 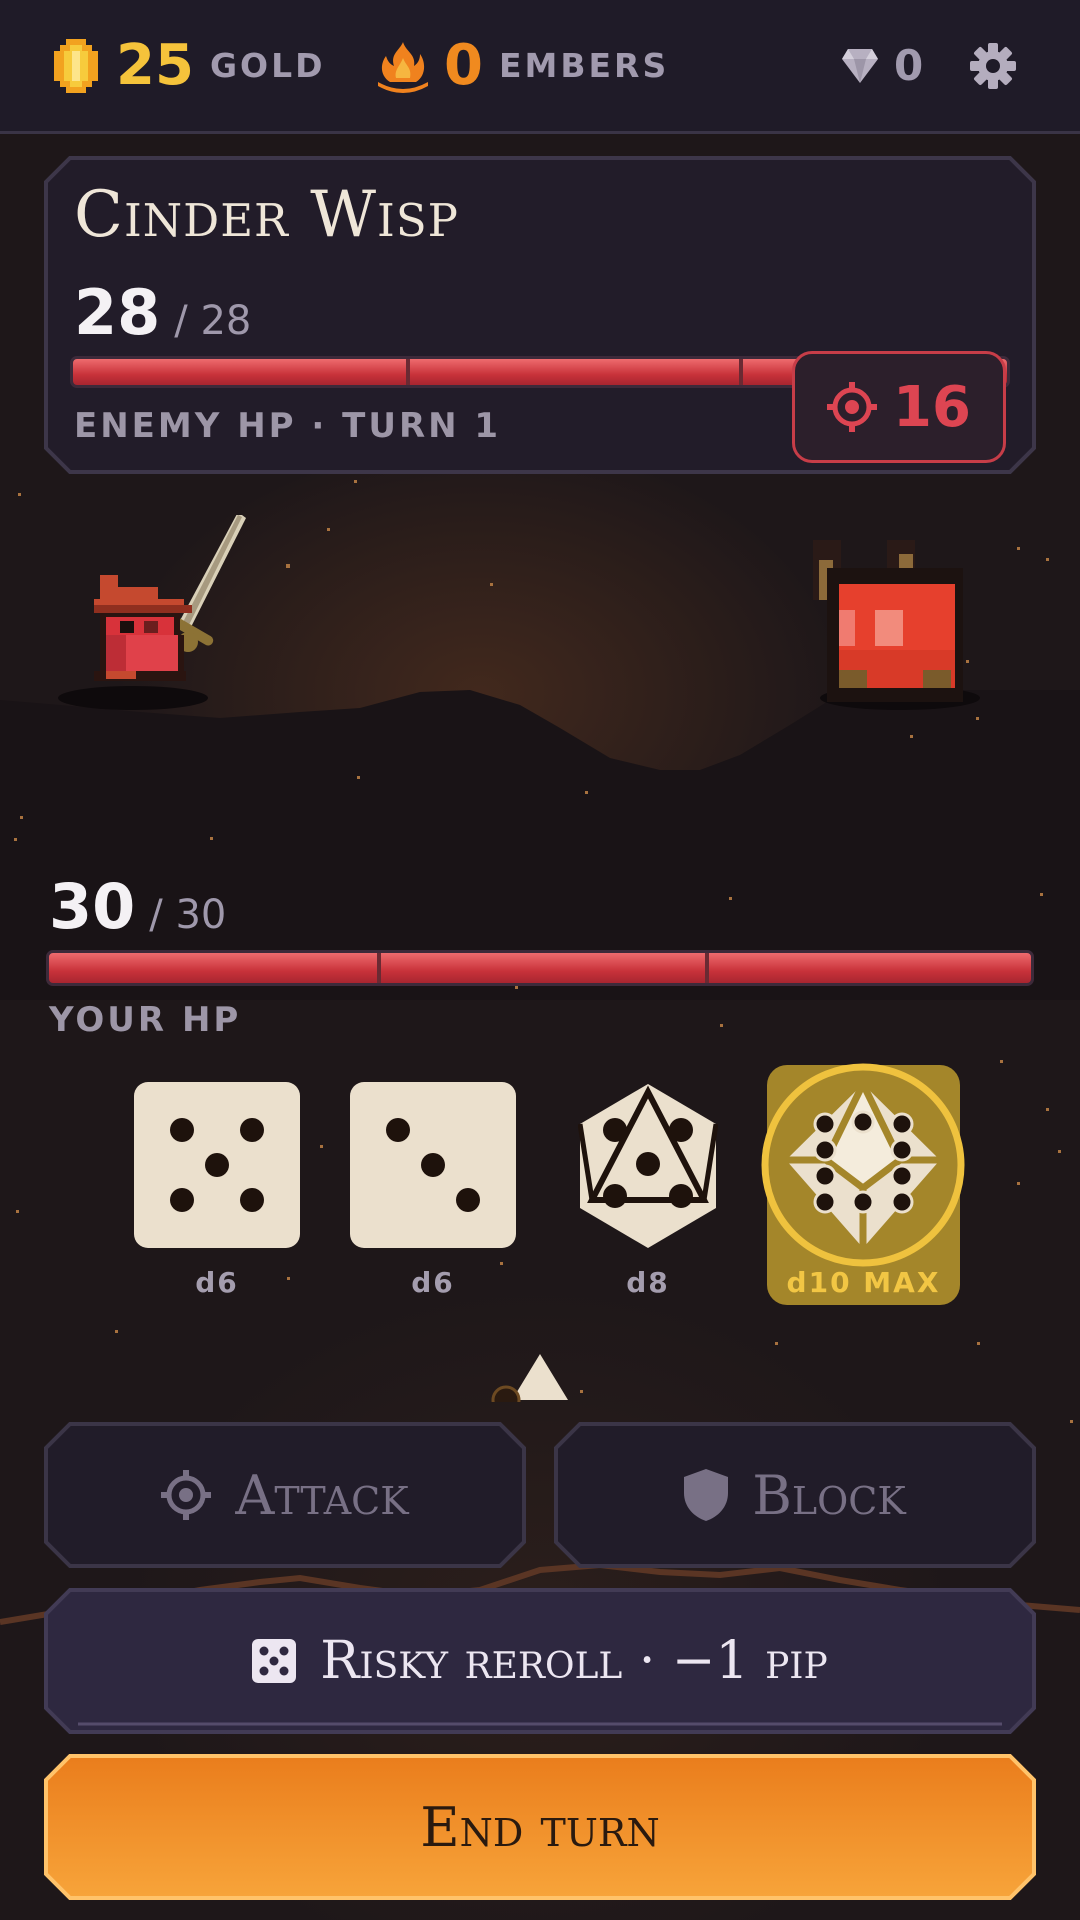 I want to click on gold-amount: 25, so click(x=155, y=65).